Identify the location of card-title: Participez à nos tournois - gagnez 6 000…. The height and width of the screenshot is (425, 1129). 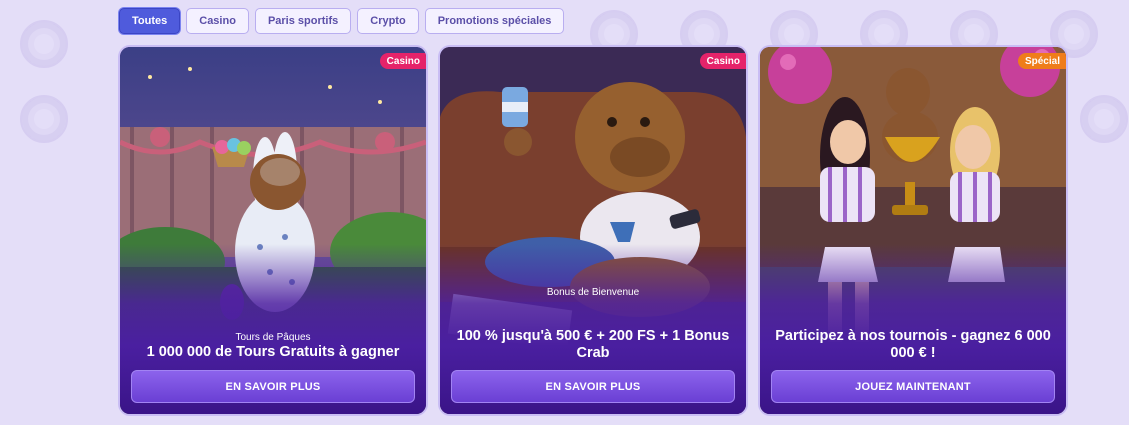
(913, 344).